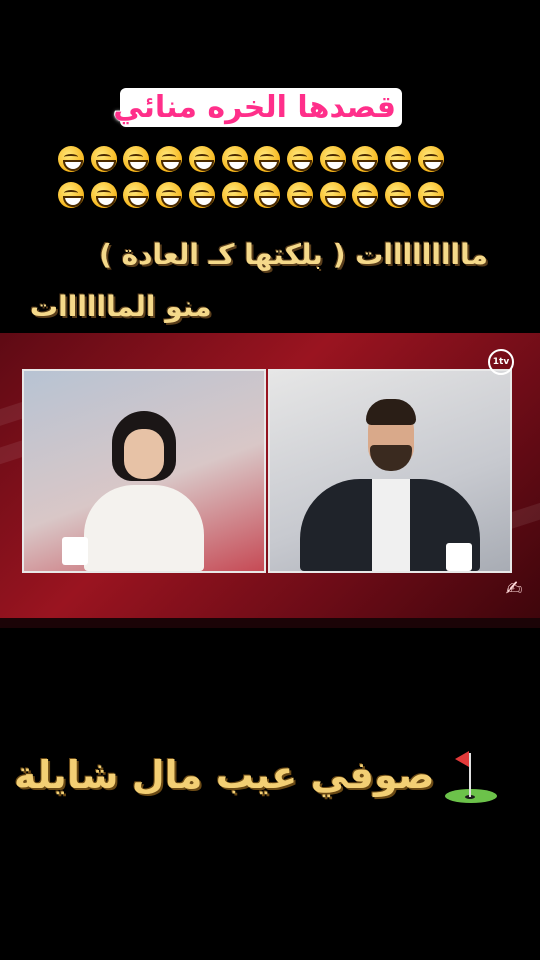 This screenshot has height=960, width=540. I want to click on bottom-caption: صوفي عيب مال شايلة, so click(255, 775).